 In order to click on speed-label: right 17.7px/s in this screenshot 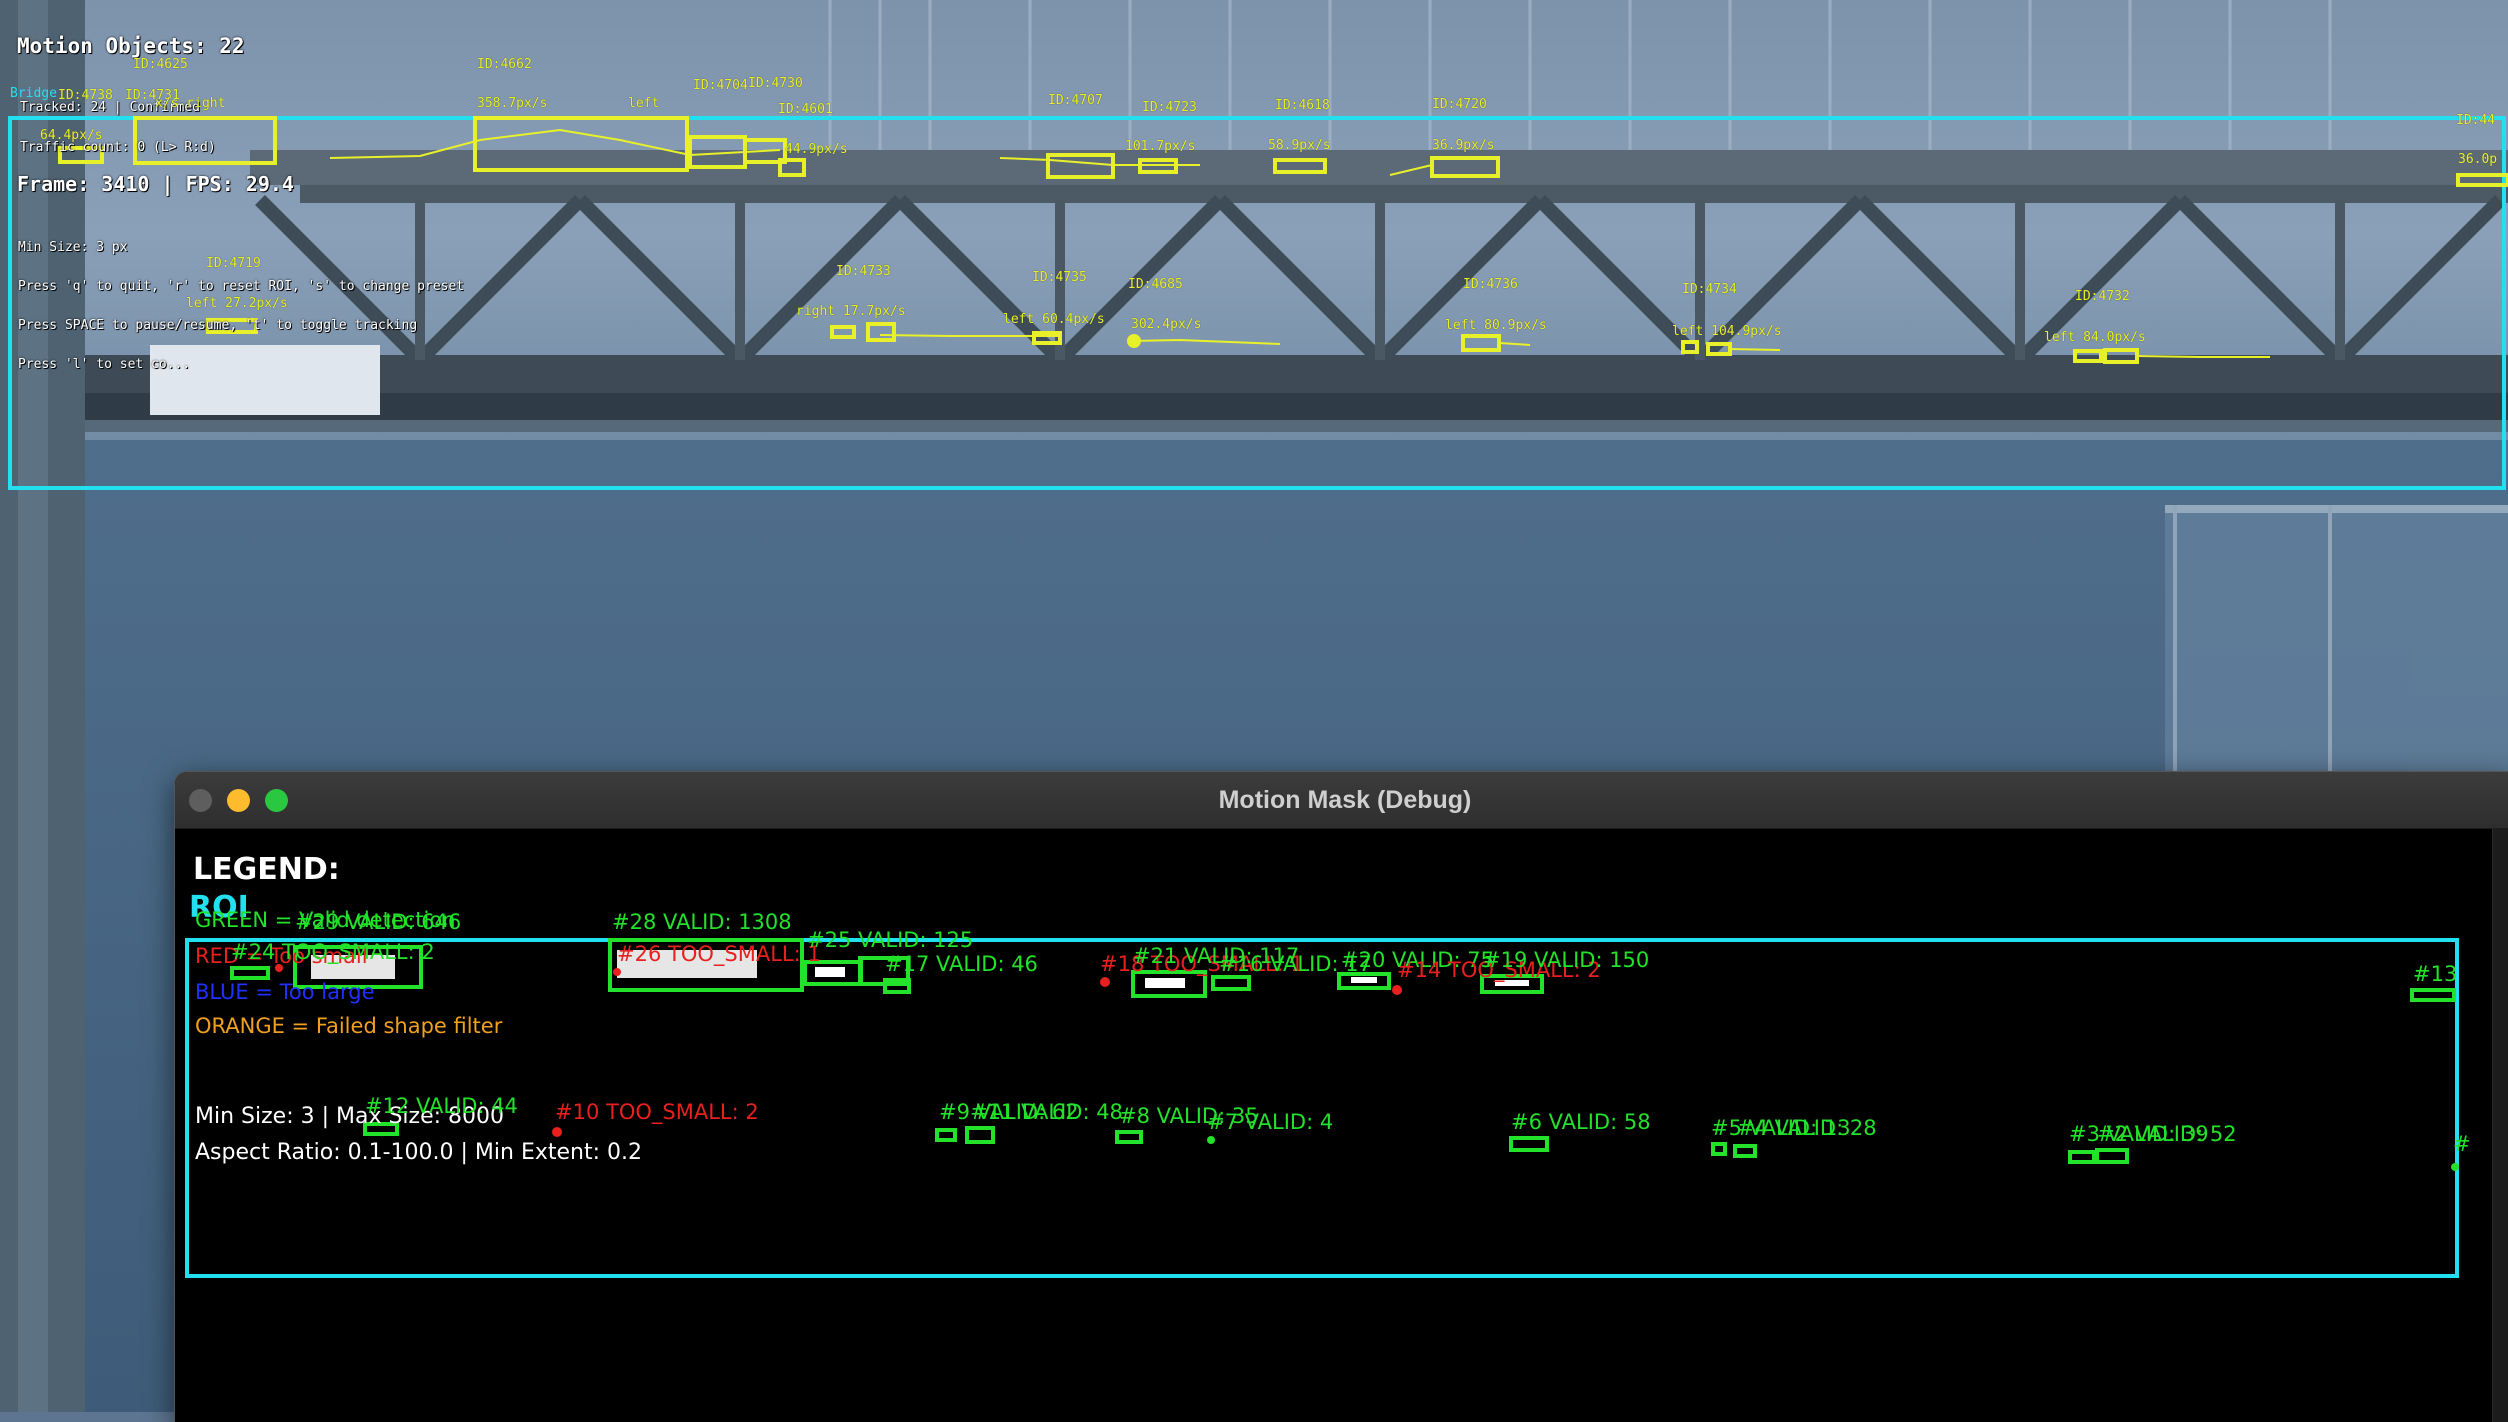, I will do `click(851, 311)`.